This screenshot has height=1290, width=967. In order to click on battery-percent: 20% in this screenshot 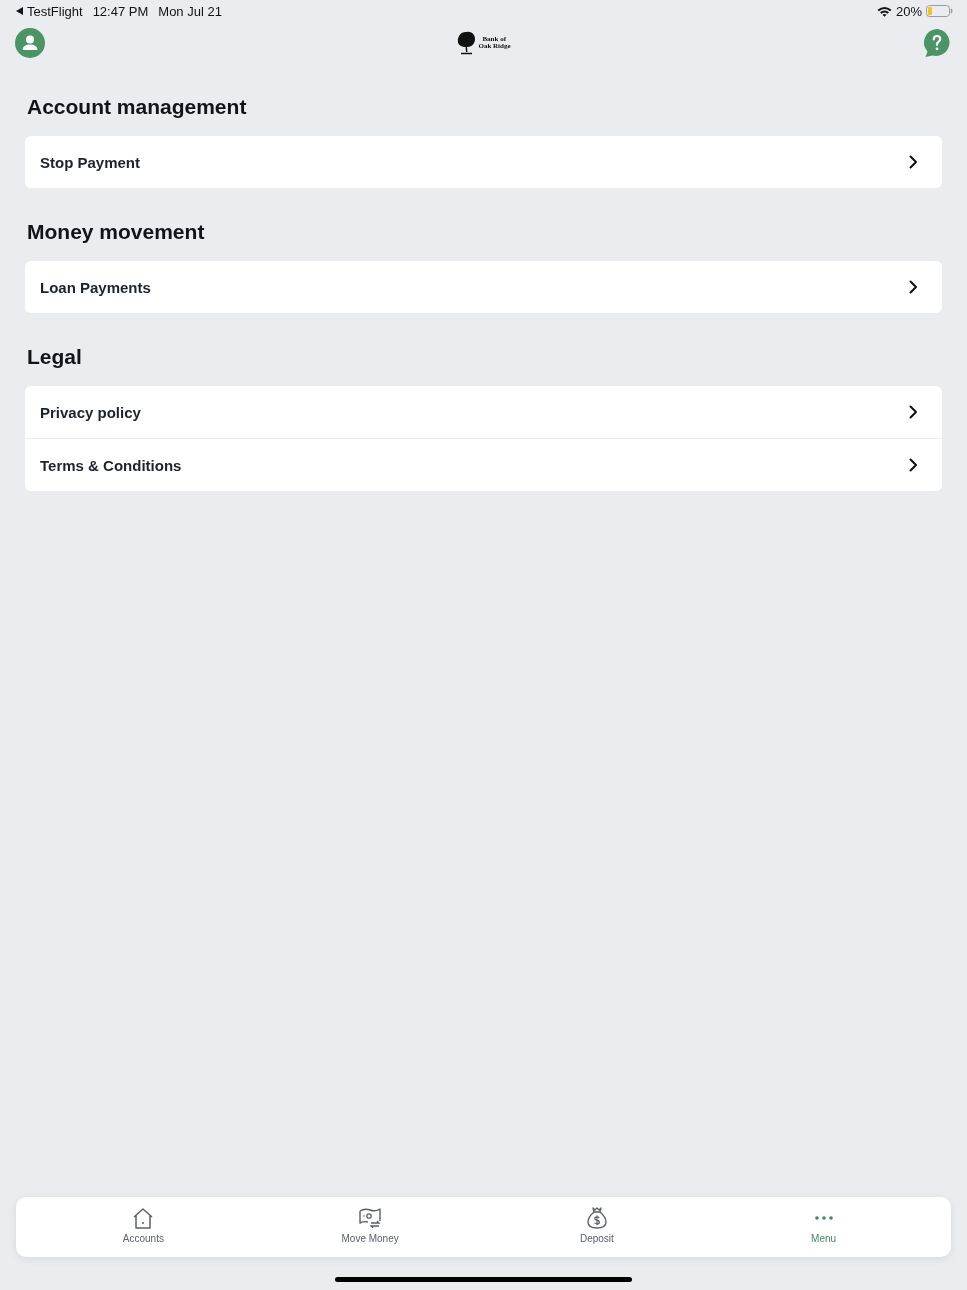, I will do `click(908, 11)`.